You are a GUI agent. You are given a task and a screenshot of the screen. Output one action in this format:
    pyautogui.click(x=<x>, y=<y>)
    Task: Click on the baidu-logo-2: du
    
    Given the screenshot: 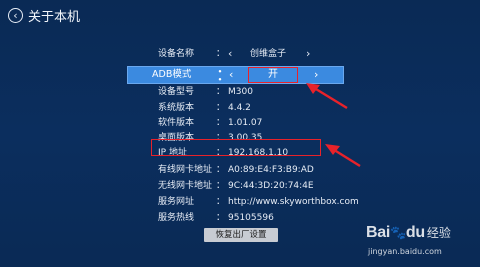 What is the action you would take?
    pyautogui.click(x=415, y=232)
    